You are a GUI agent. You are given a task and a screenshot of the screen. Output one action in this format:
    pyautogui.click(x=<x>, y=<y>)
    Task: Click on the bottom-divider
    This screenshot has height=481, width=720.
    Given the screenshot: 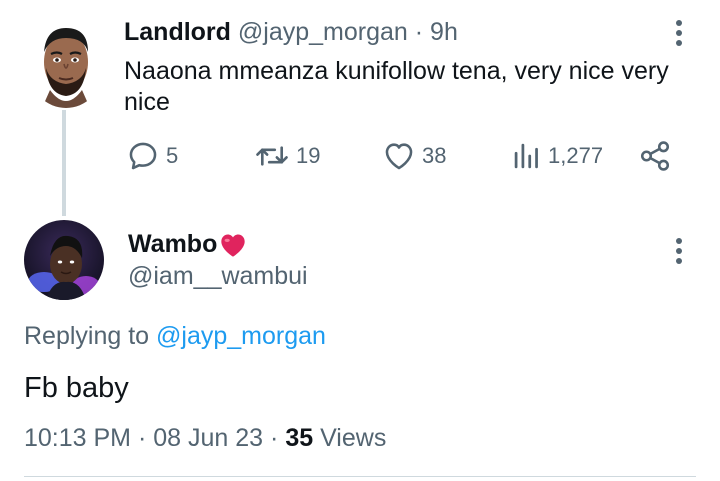 What is the action you would take?
    pyautogui.click(x=360, y=476)
    